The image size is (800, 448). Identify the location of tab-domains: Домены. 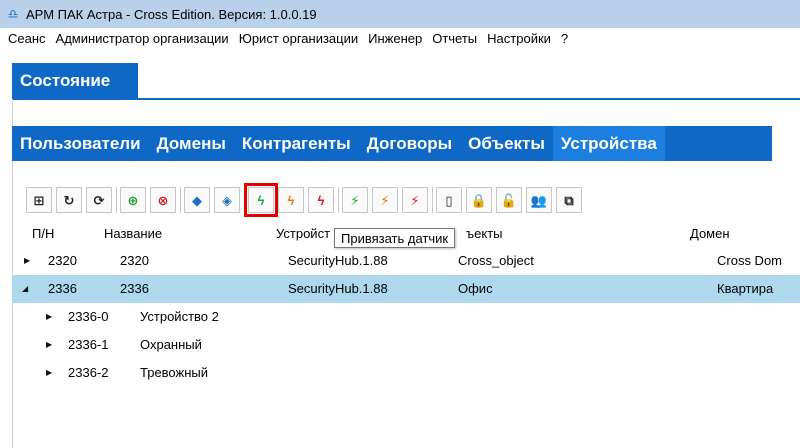
(191, 143).